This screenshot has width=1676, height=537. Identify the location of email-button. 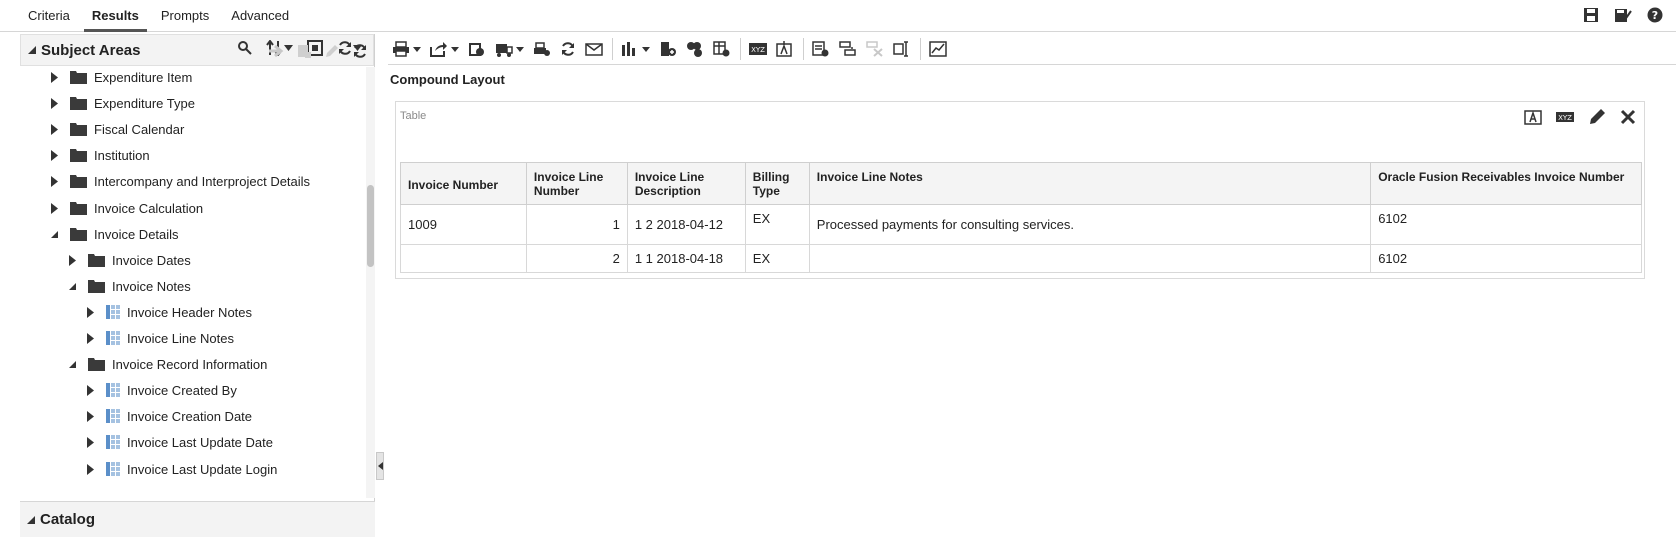
(594, 49).